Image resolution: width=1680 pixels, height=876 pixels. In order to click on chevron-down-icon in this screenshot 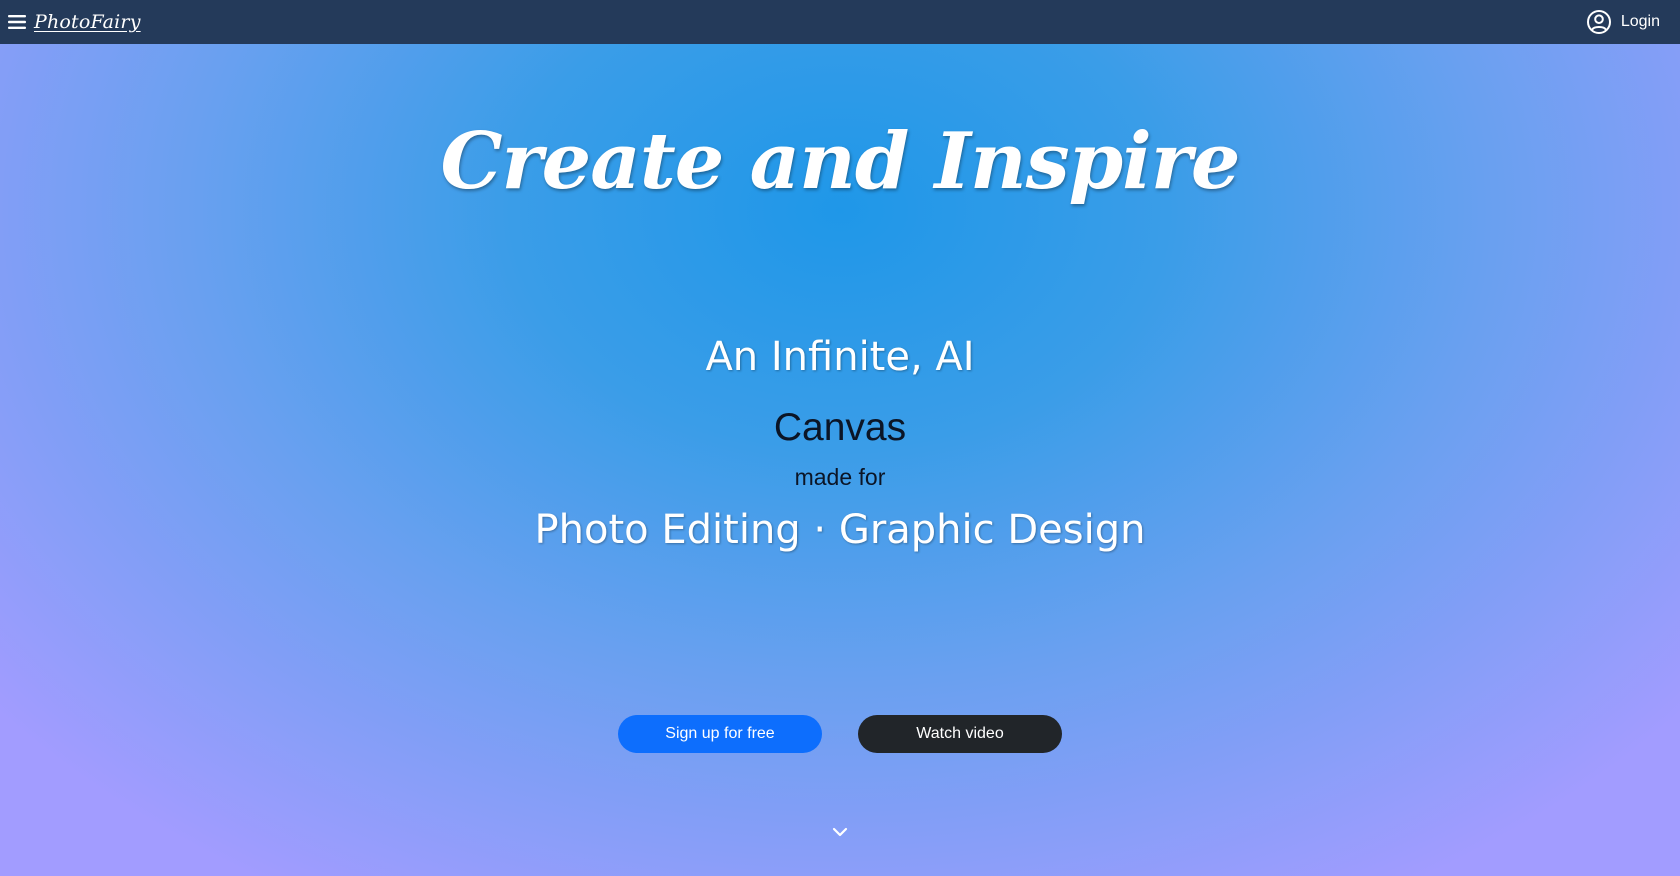, I will do `click(840, 832)`.